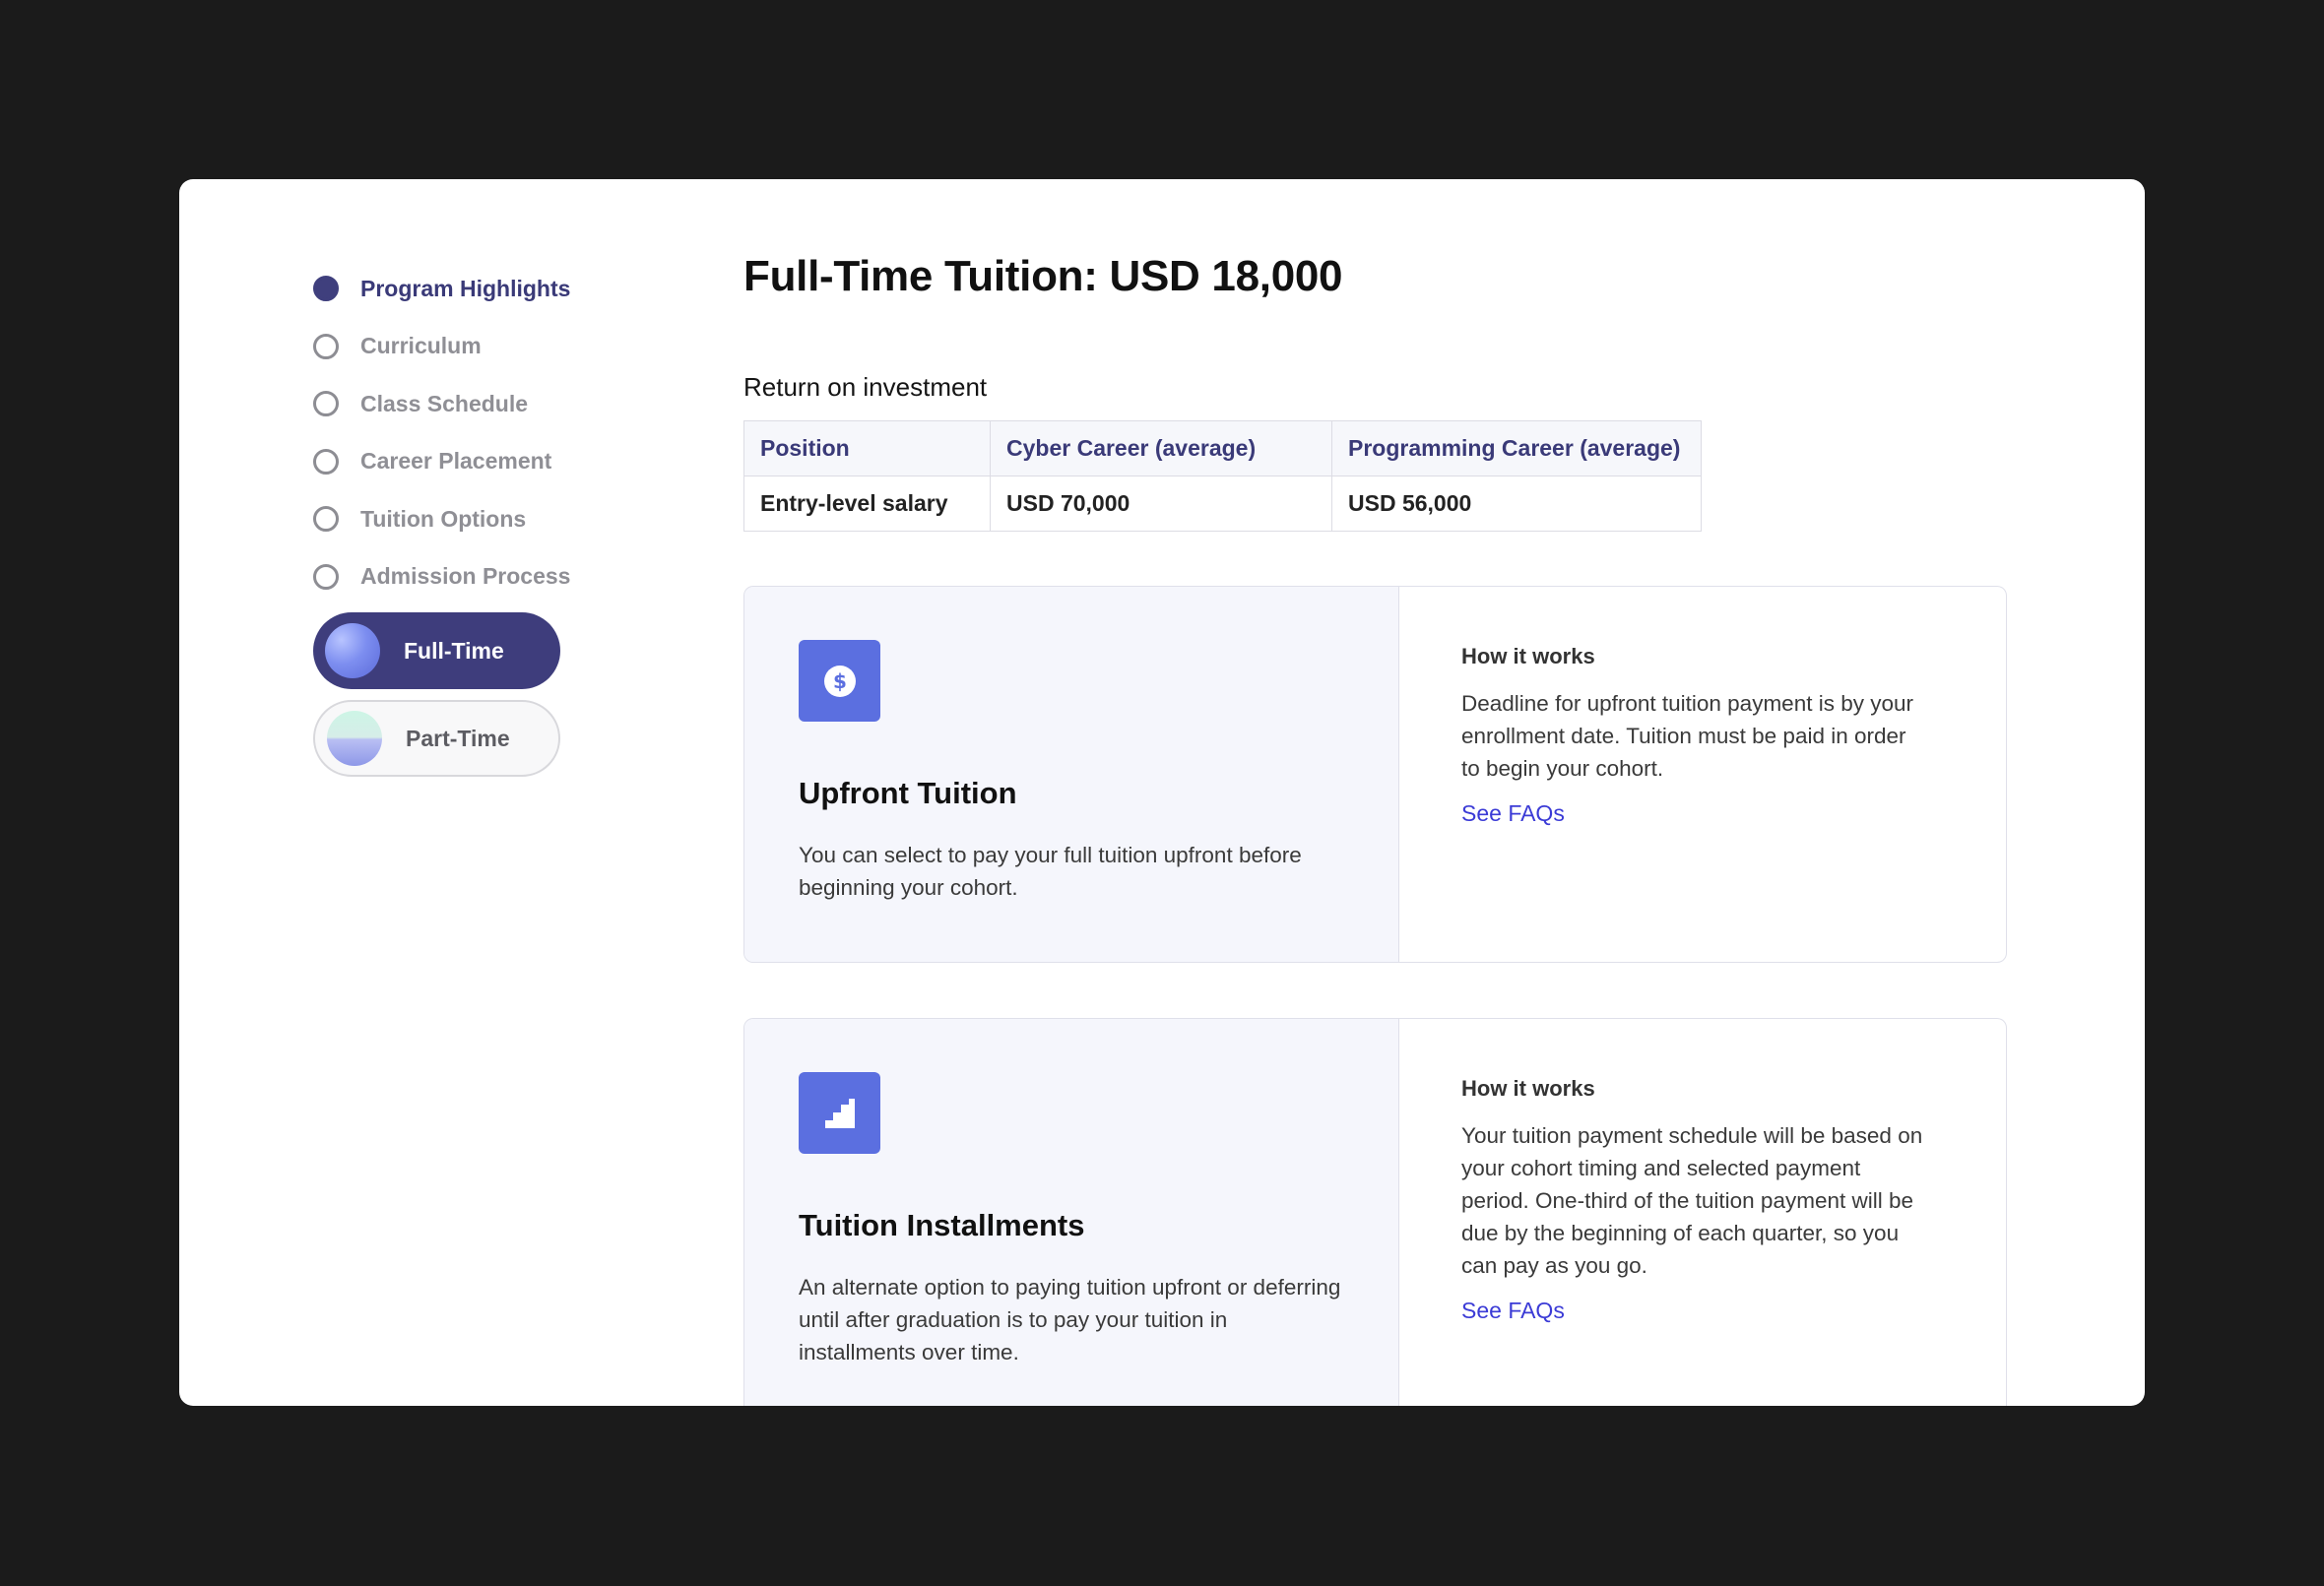 The image size is (2324, 1586). I want to click on nav-item-class-schedule: Class Schedule, so click(442, 404).